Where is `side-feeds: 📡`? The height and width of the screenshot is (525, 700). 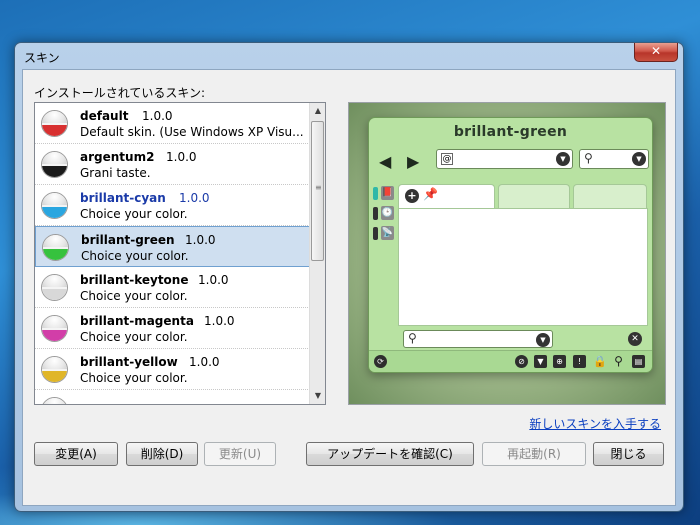 side-feeds: 📡 is located at coordinates (384, 233).